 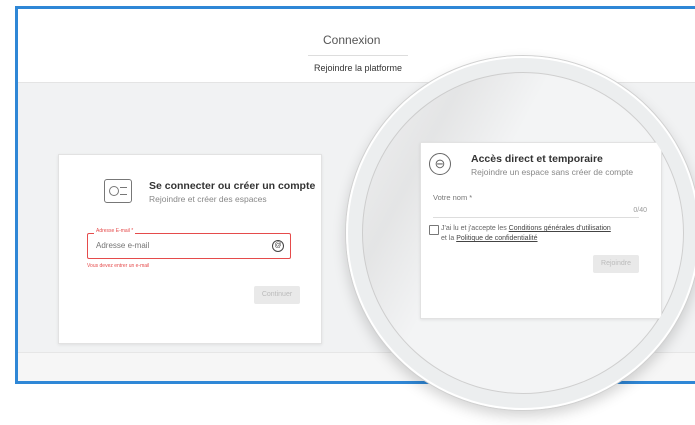 I want to click on page-title: Connexion, so click(x=352, y=40).